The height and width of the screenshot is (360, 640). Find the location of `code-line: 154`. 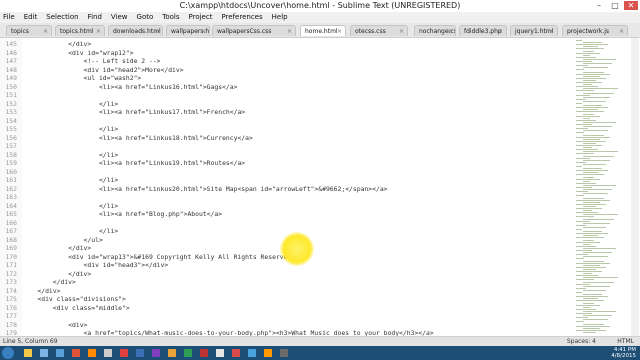

code-line: 154 is located at coordinates (280, 121).